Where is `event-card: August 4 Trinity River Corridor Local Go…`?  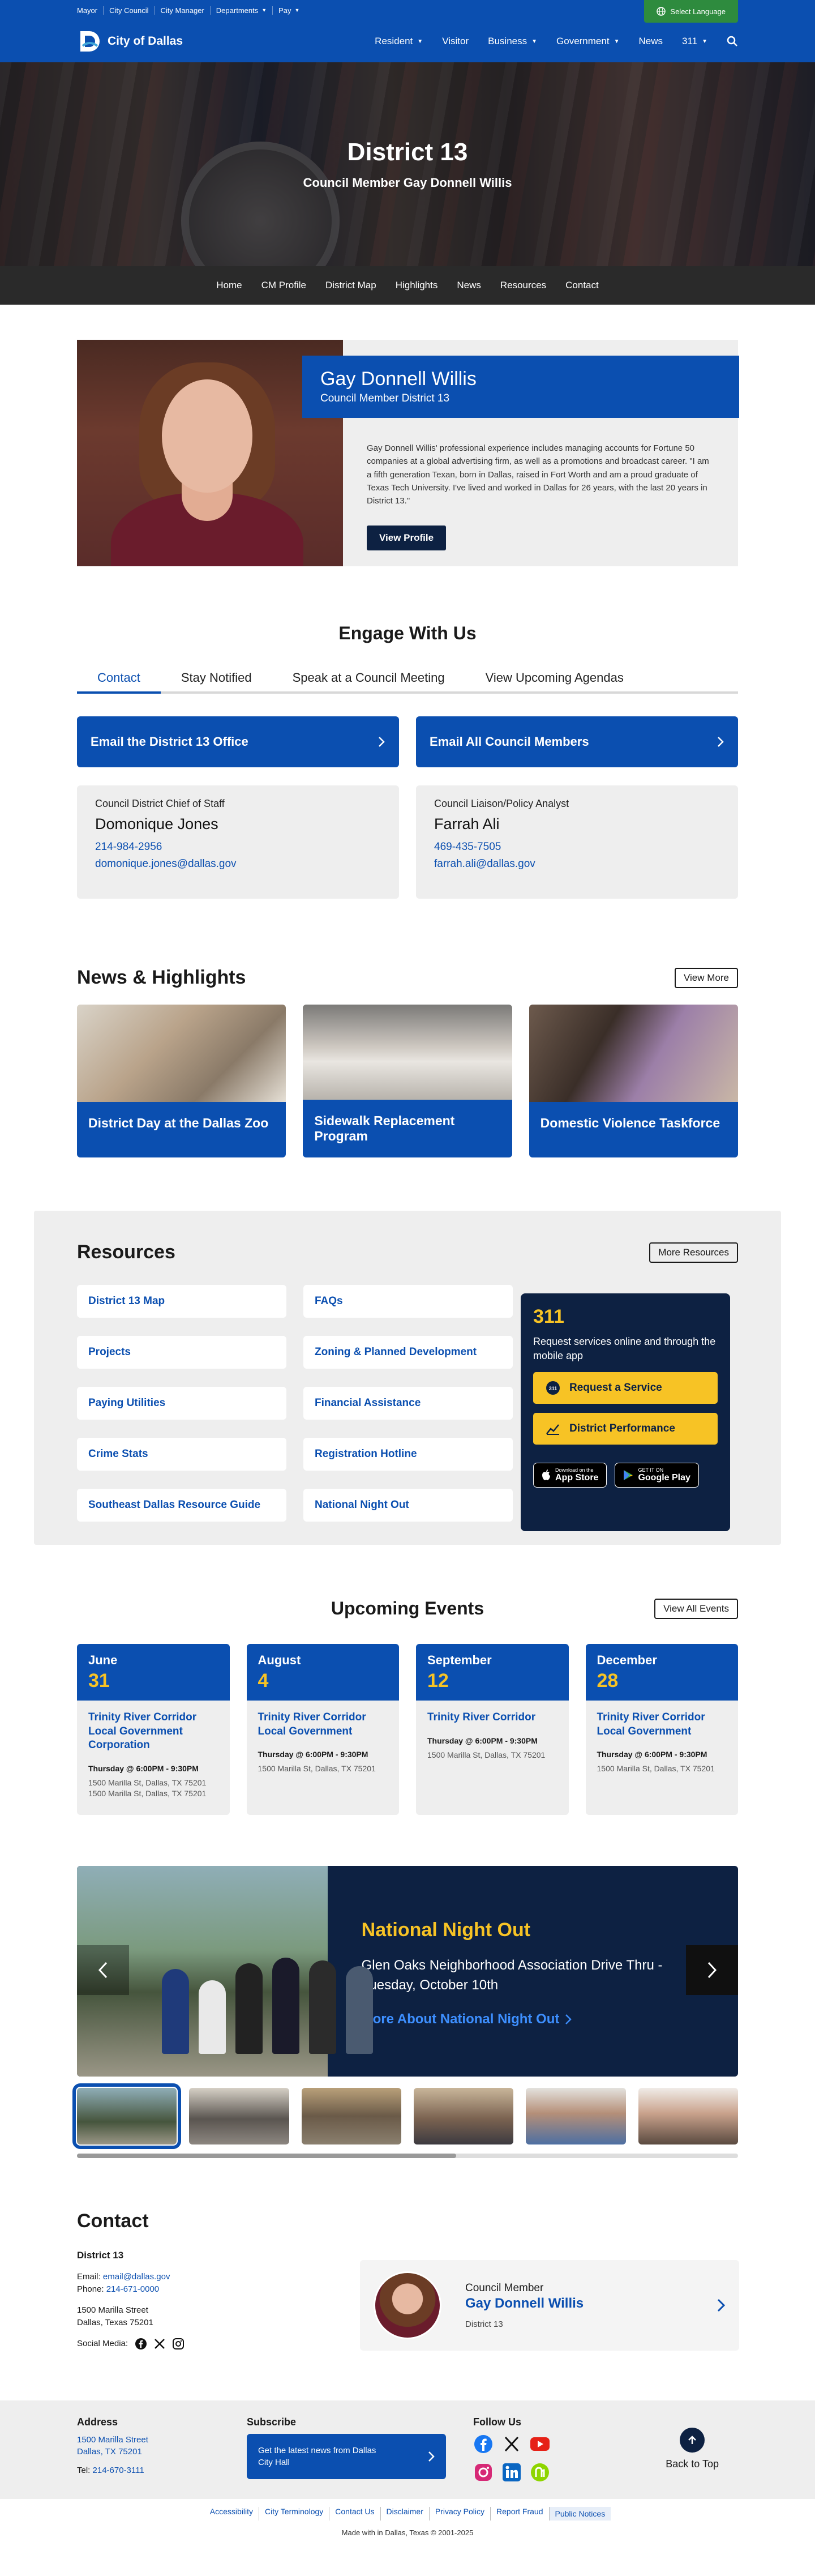 event-card: August 4 Trinity River Corridor Local Go… is located at coordinates (323, 1729).